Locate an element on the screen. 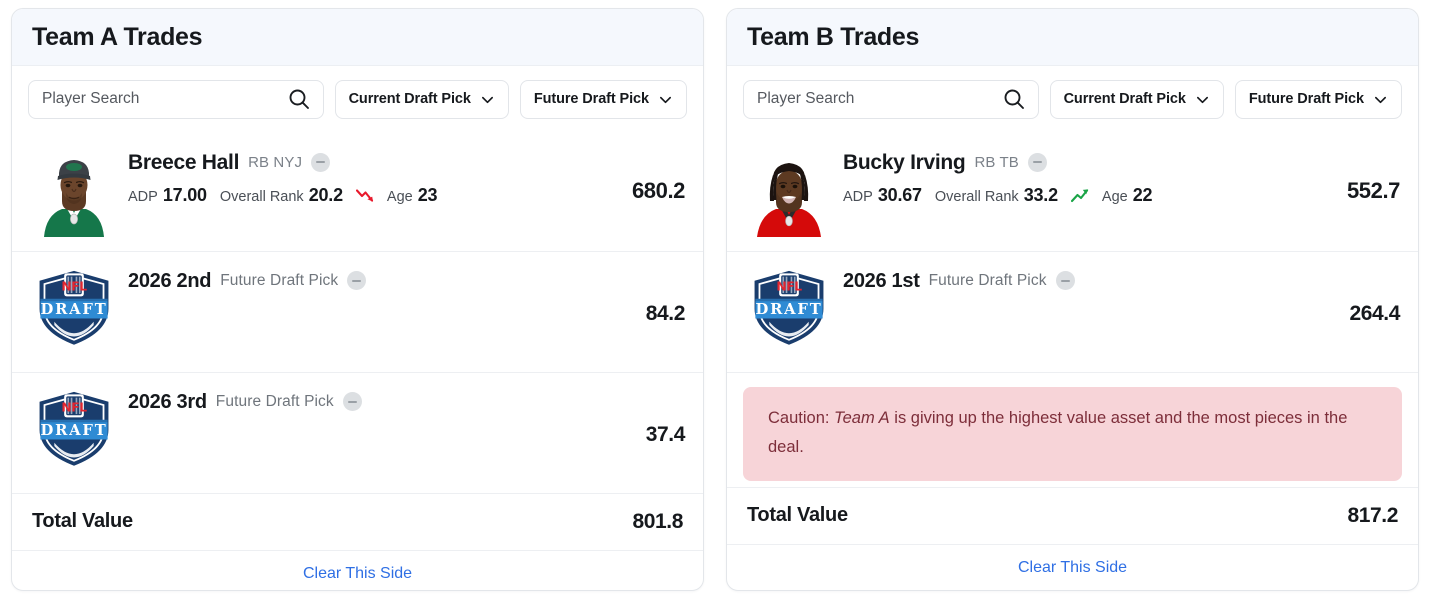 The width and height of the screenshot is (1430, 601). stat-overall-rank: Overall Rank 33.2 is located at coordinates (996, 195).